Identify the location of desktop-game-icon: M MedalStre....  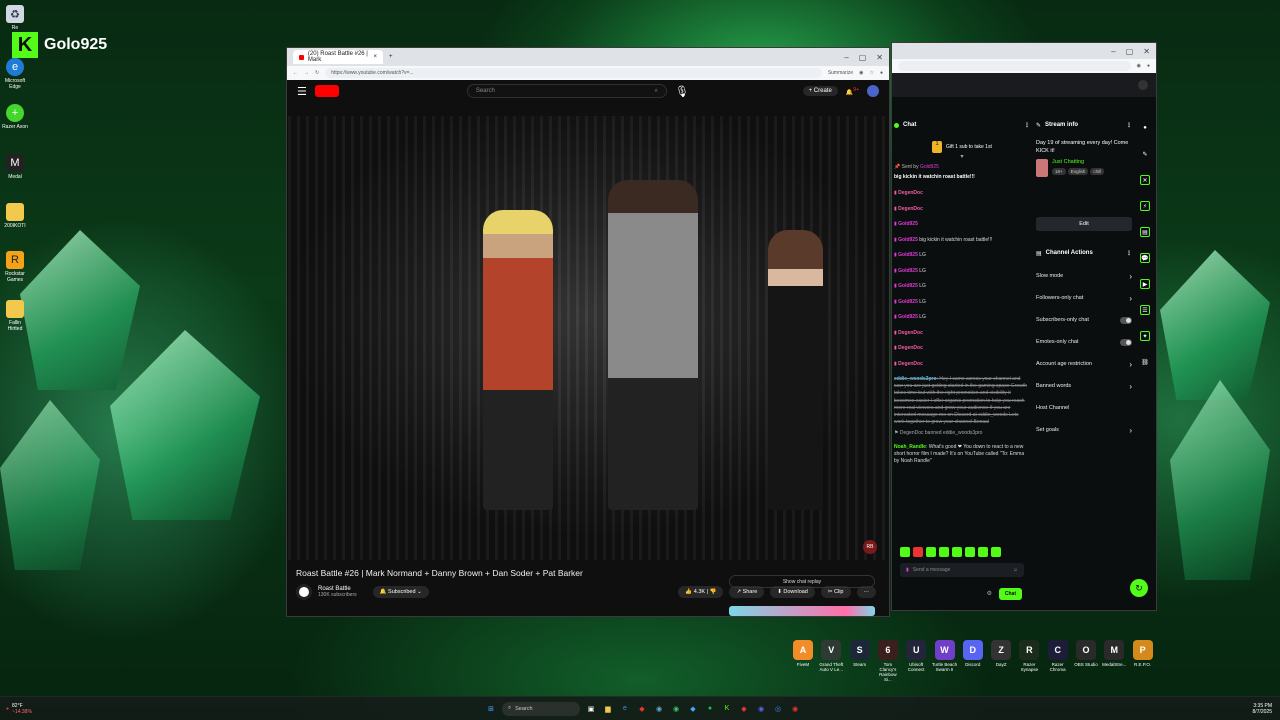
(1114, 653).